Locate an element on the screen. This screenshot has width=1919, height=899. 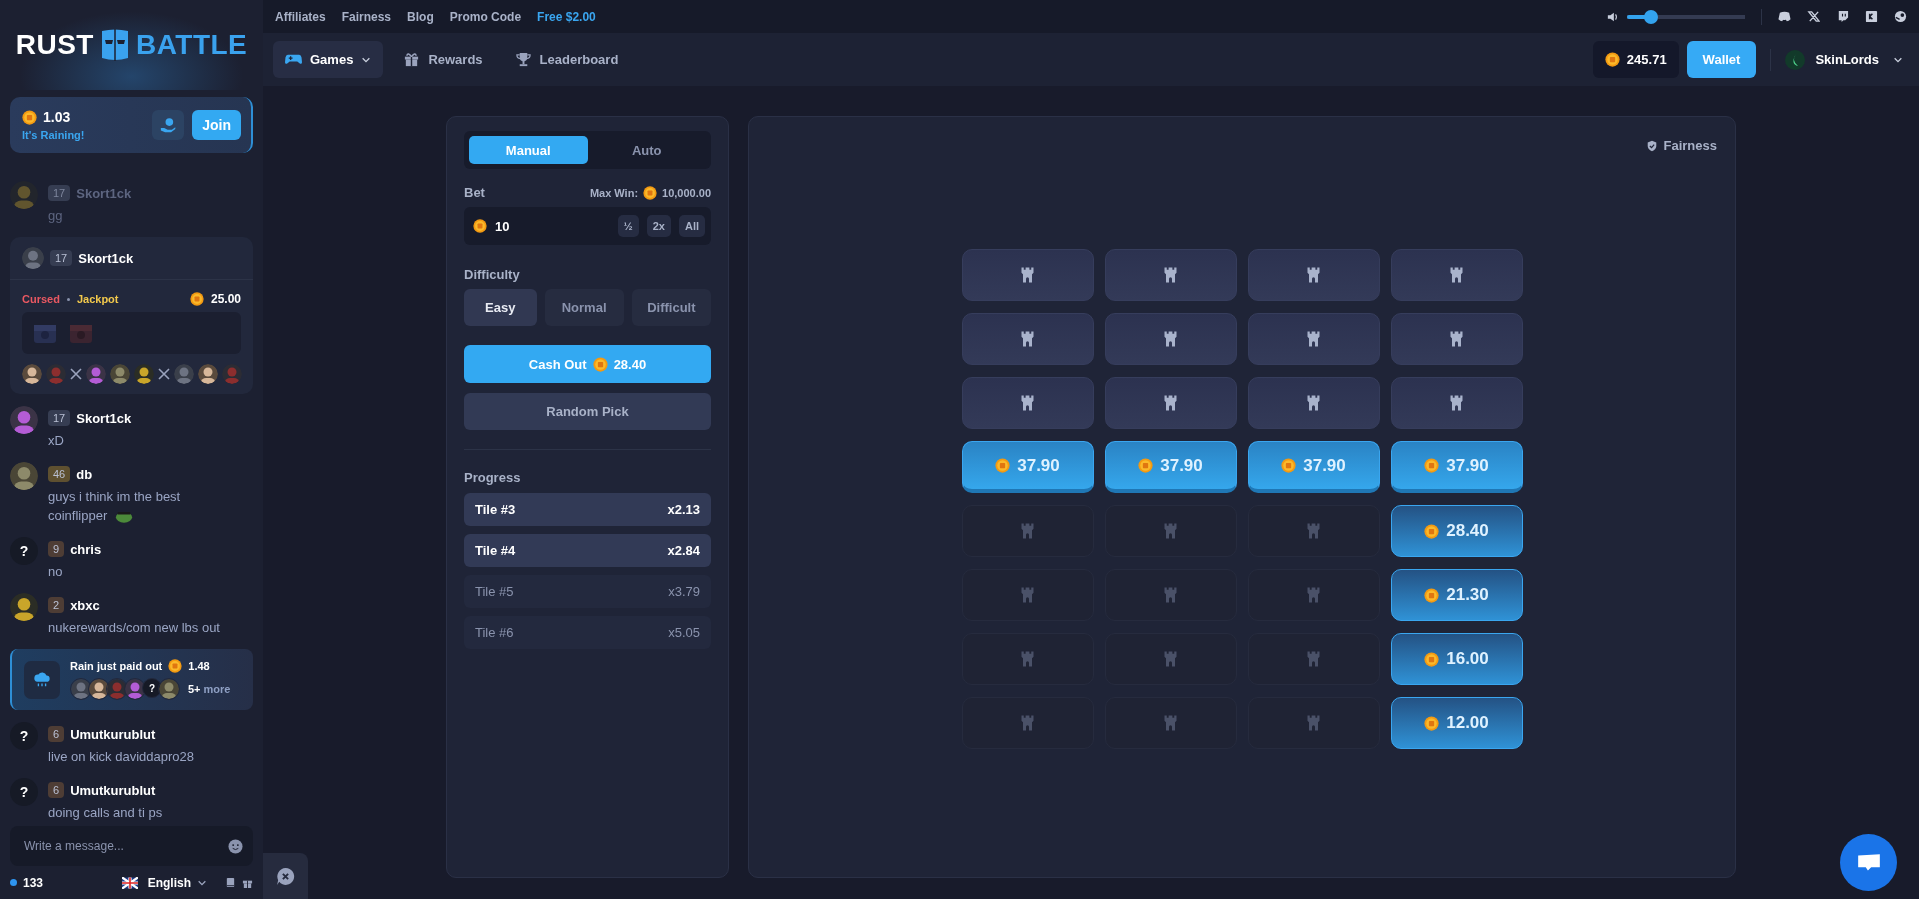
bet-adjust-button: 2x is located at coordinates (658, 226).